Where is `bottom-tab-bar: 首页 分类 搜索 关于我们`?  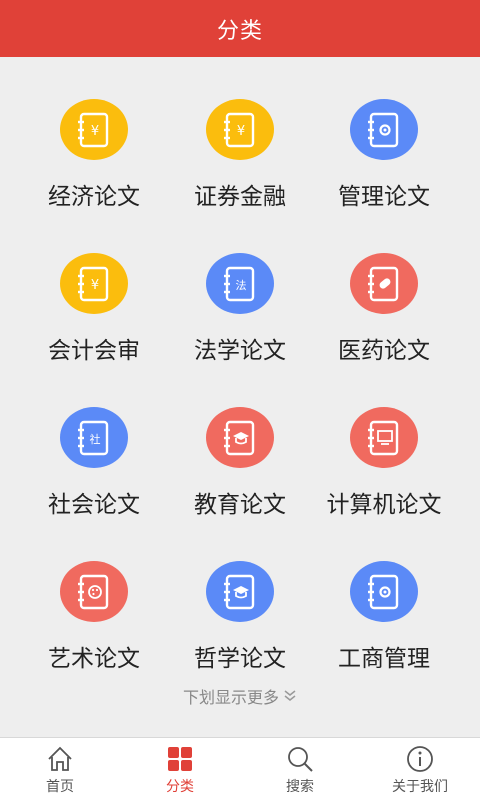
bottom-tab-bar: 首页 分类 搜索 关于我们 is located at coordinates (240, 769).